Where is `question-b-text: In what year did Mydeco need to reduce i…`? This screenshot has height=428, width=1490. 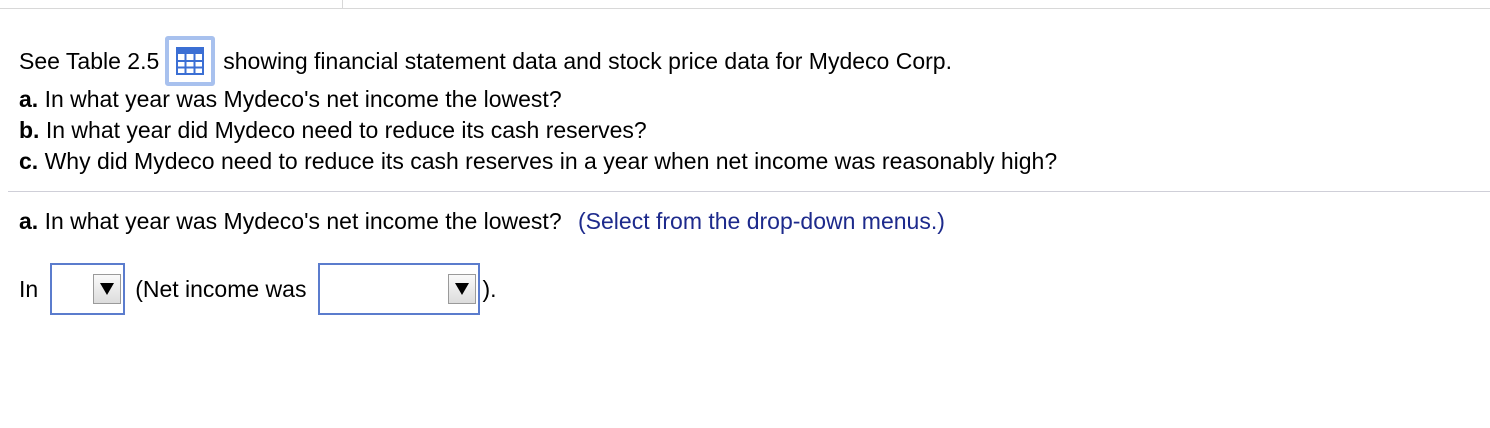
question-b-text: In what year did Mydeco need to reduce i… is located at coordinates (346, 130).